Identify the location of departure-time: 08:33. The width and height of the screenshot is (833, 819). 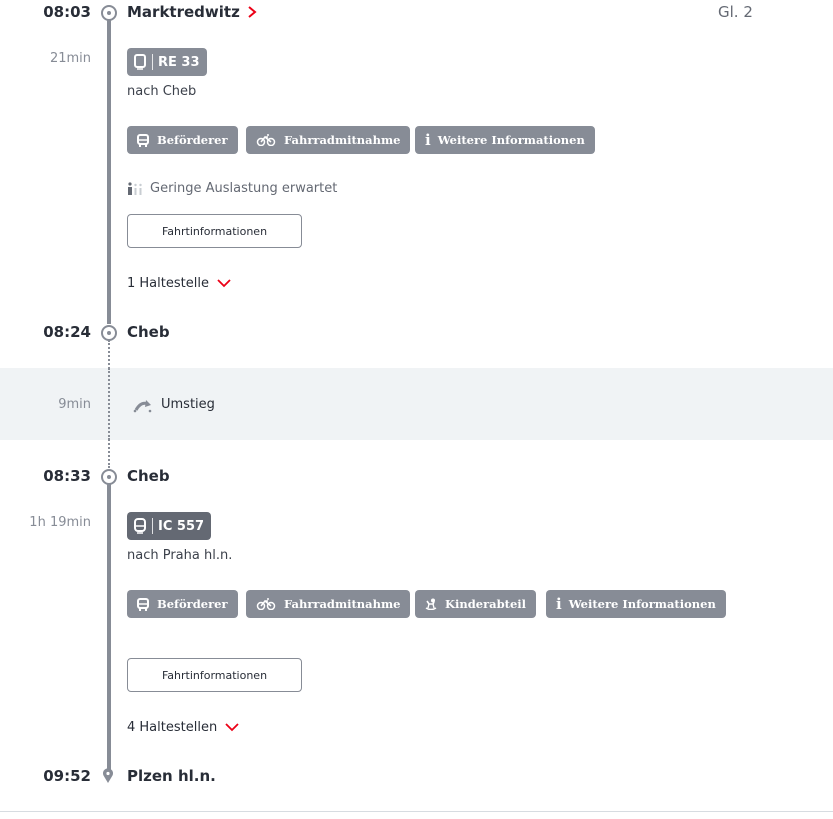
(67, 476).